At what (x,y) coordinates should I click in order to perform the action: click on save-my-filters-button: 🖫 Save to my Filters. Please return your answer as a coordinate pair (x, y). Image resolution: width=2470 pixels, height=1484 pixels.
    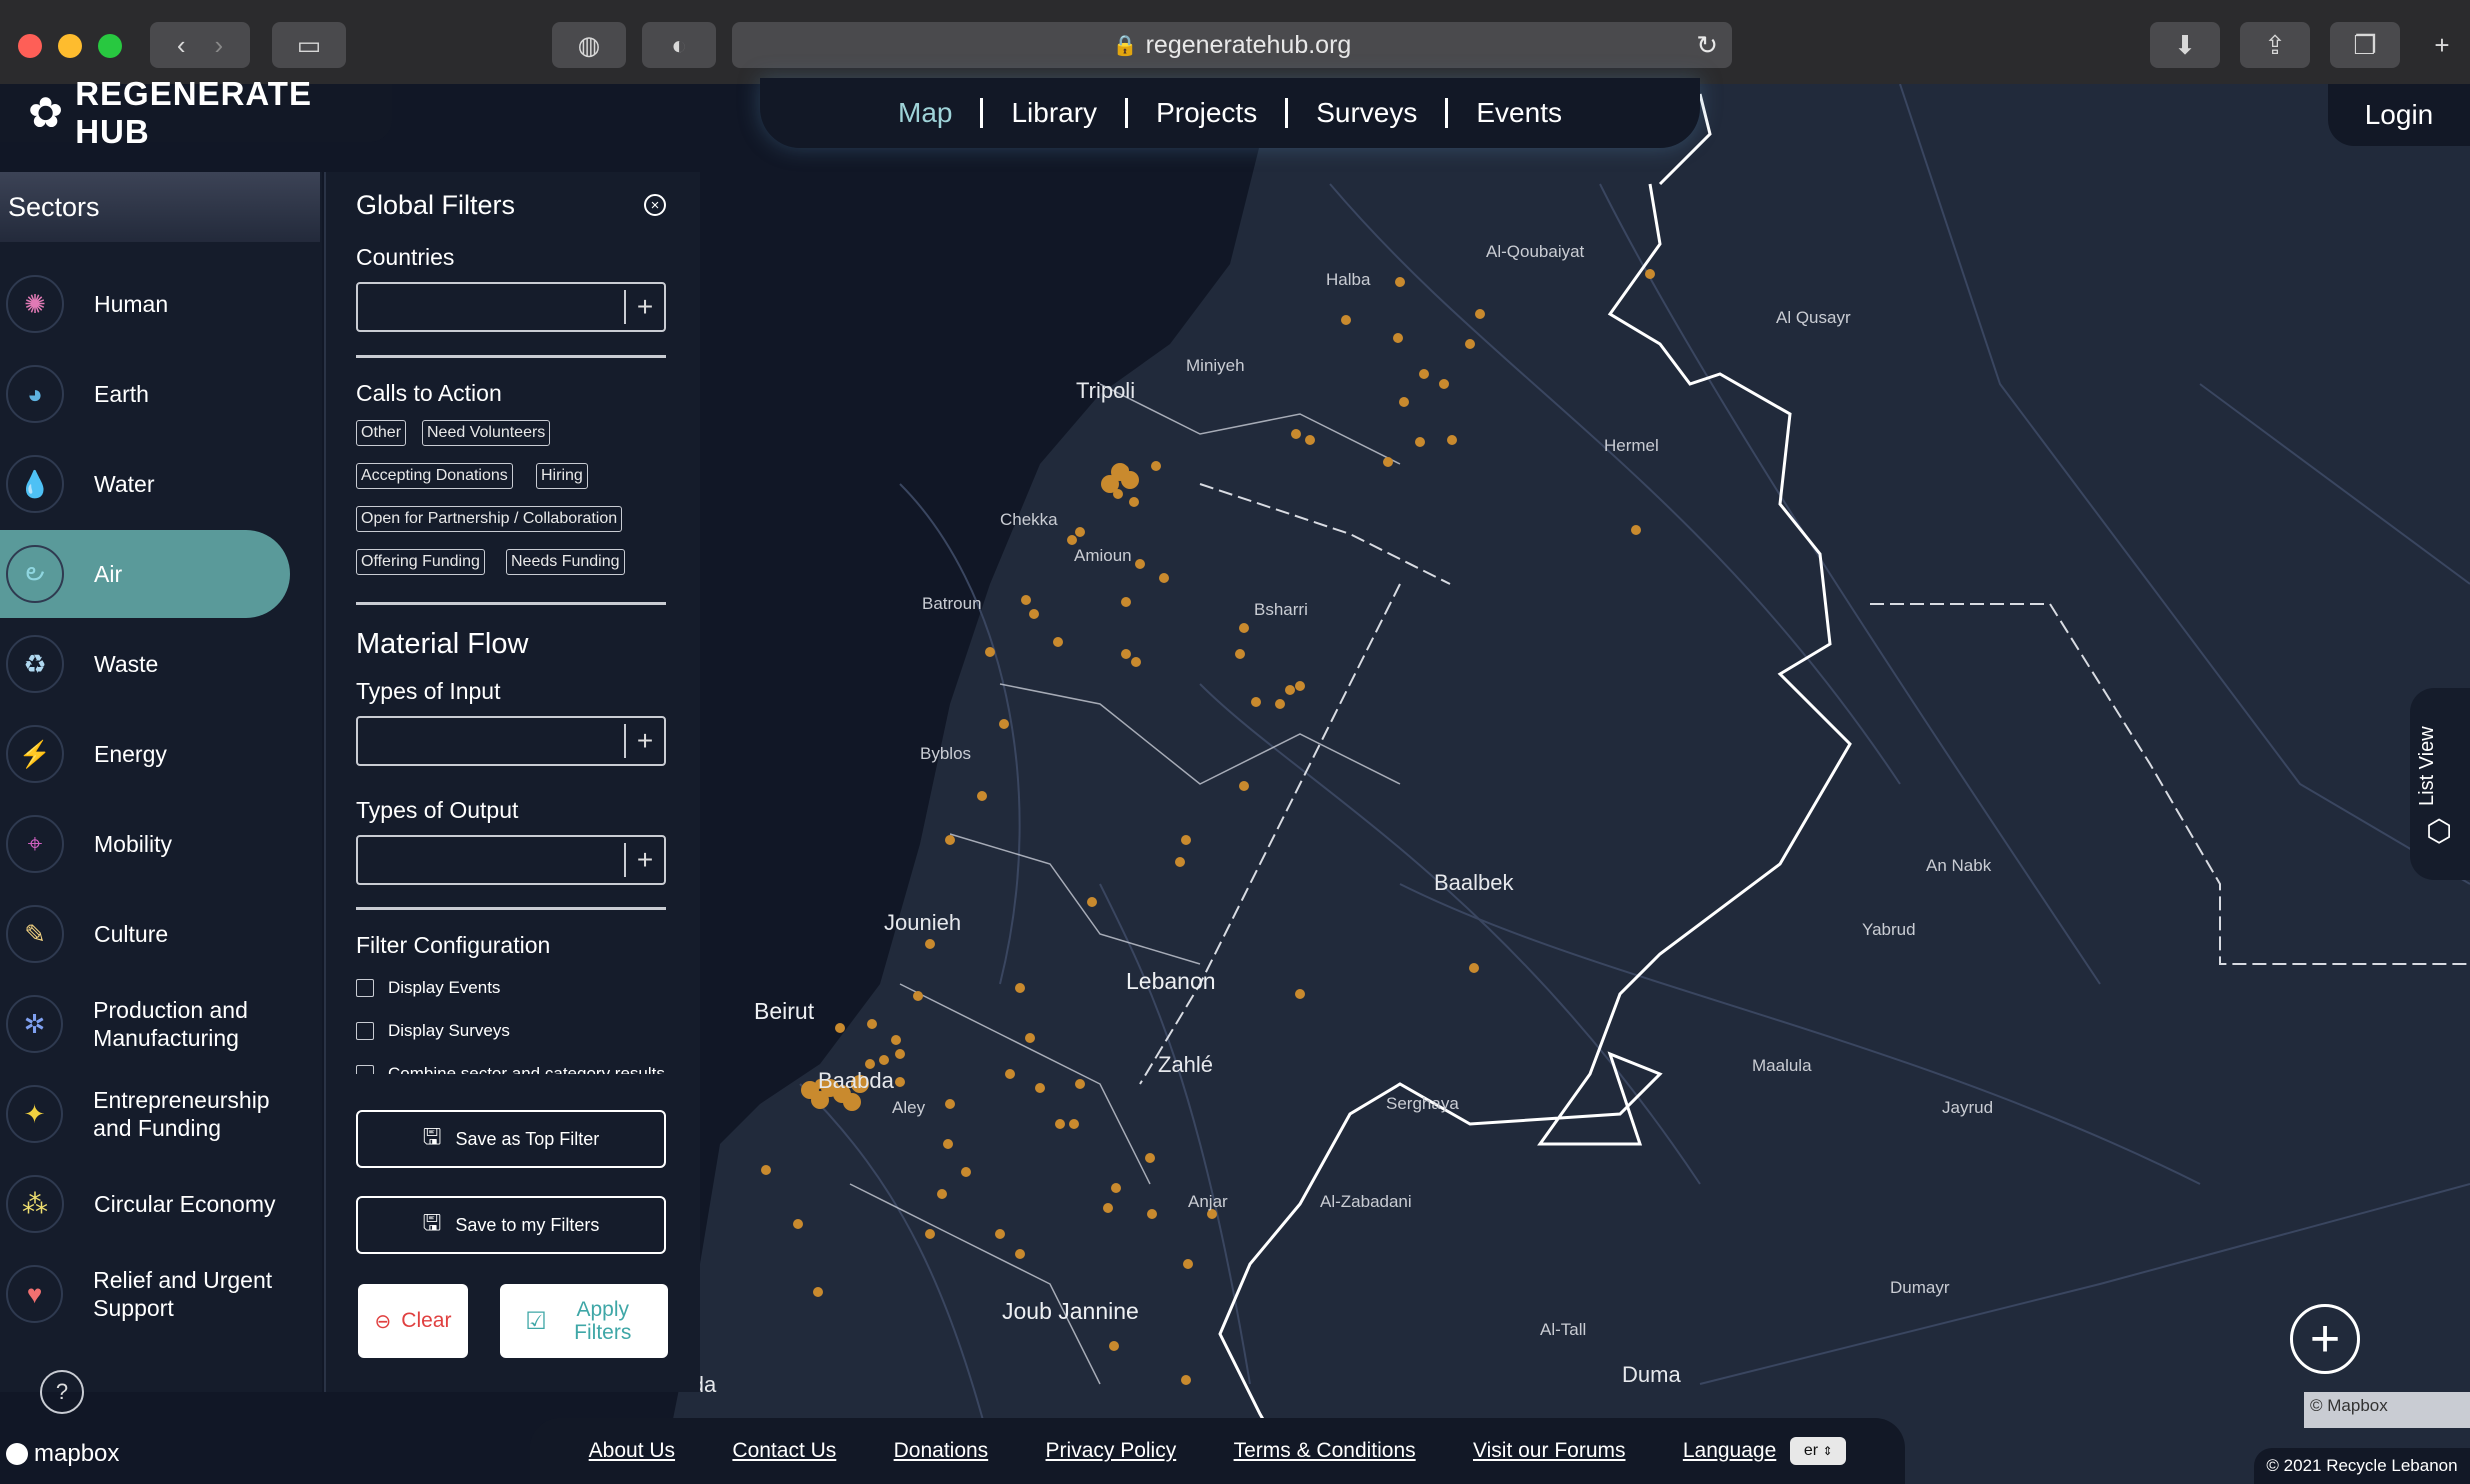
    Looking at the image, I should click on (511, 1225).